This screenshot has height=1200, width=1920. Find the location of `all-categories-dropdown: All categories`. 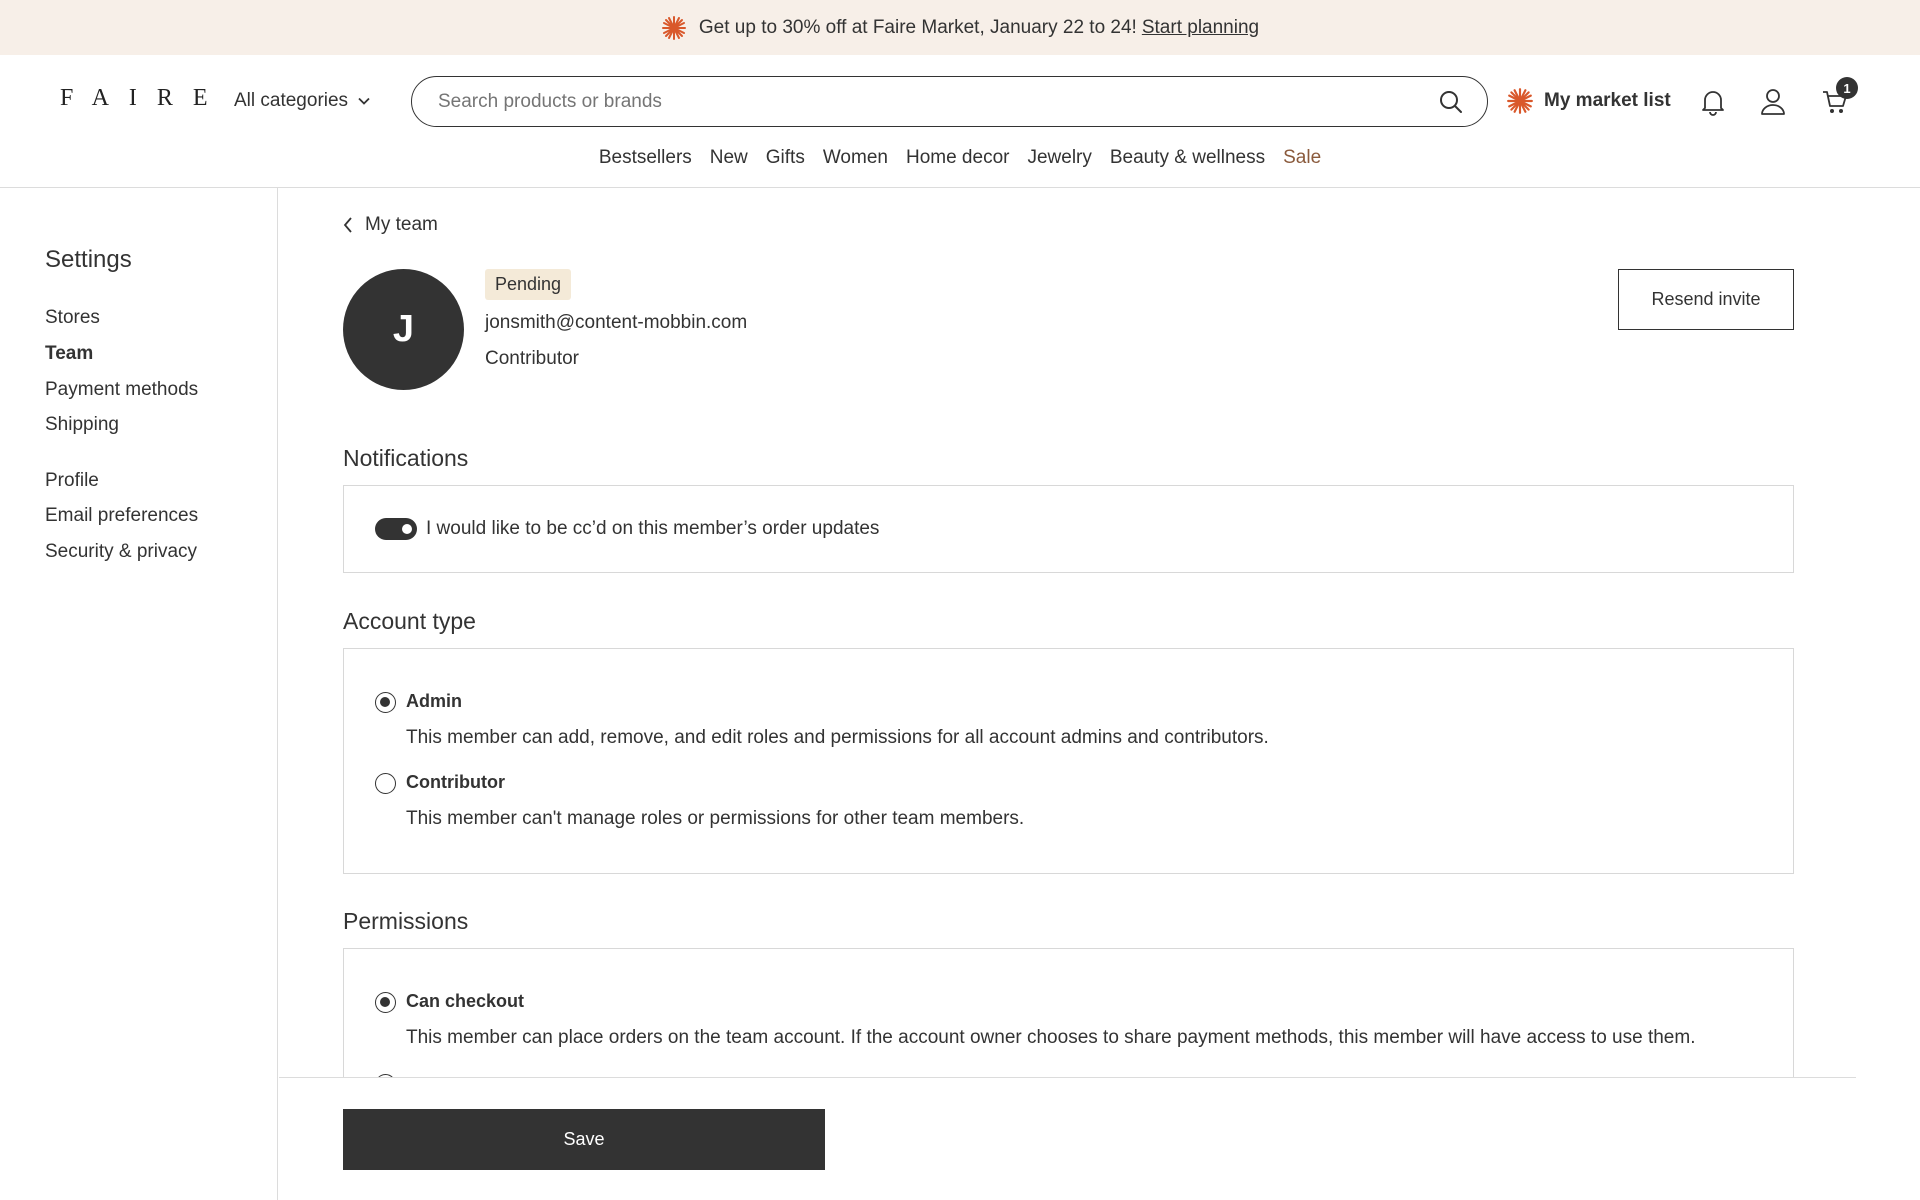

all-categories-dropdown: All categories is located at coordinates (302, 101).